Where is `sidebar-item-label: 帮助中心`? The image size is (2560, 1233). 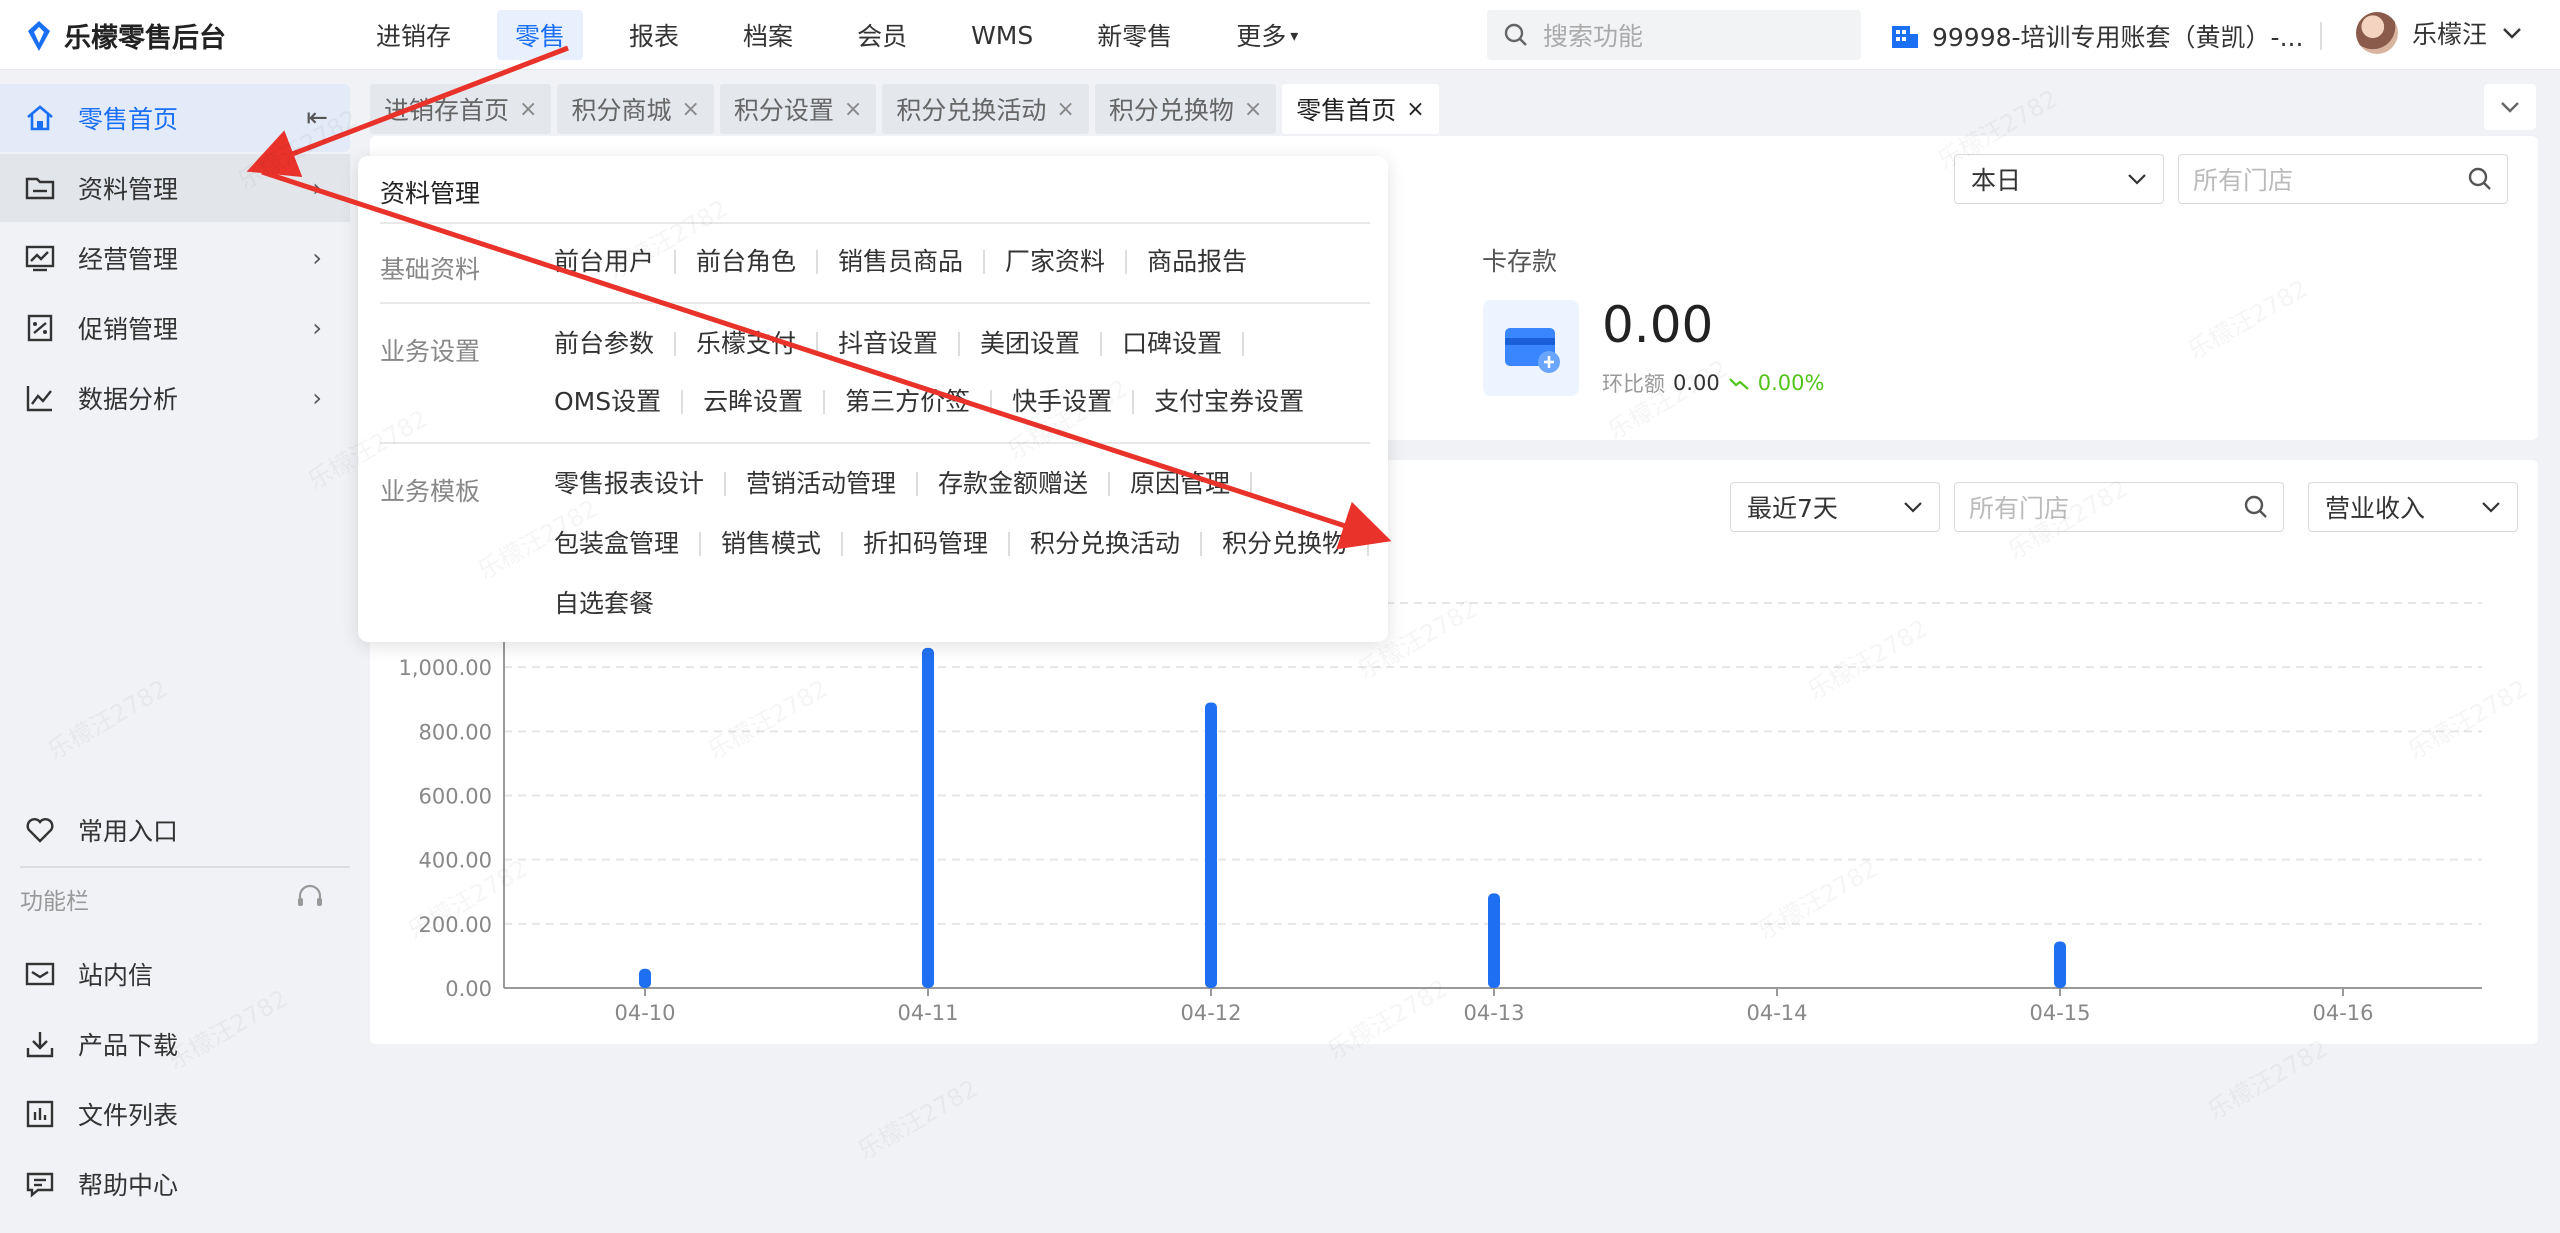
sidebar-item-label: 帮助中心 is located at coordinates (128, 1185).